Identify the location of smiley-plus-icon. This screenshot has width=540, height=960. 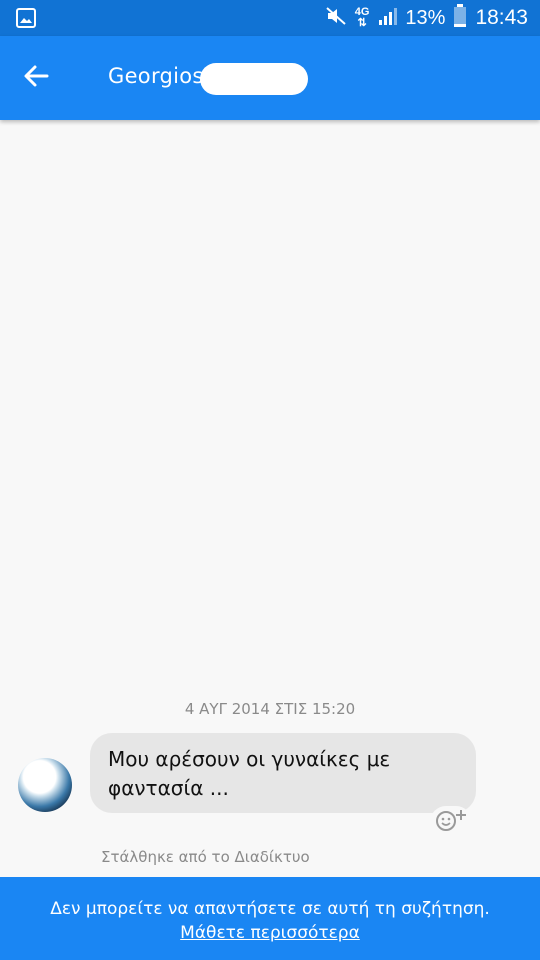
(451, 822).